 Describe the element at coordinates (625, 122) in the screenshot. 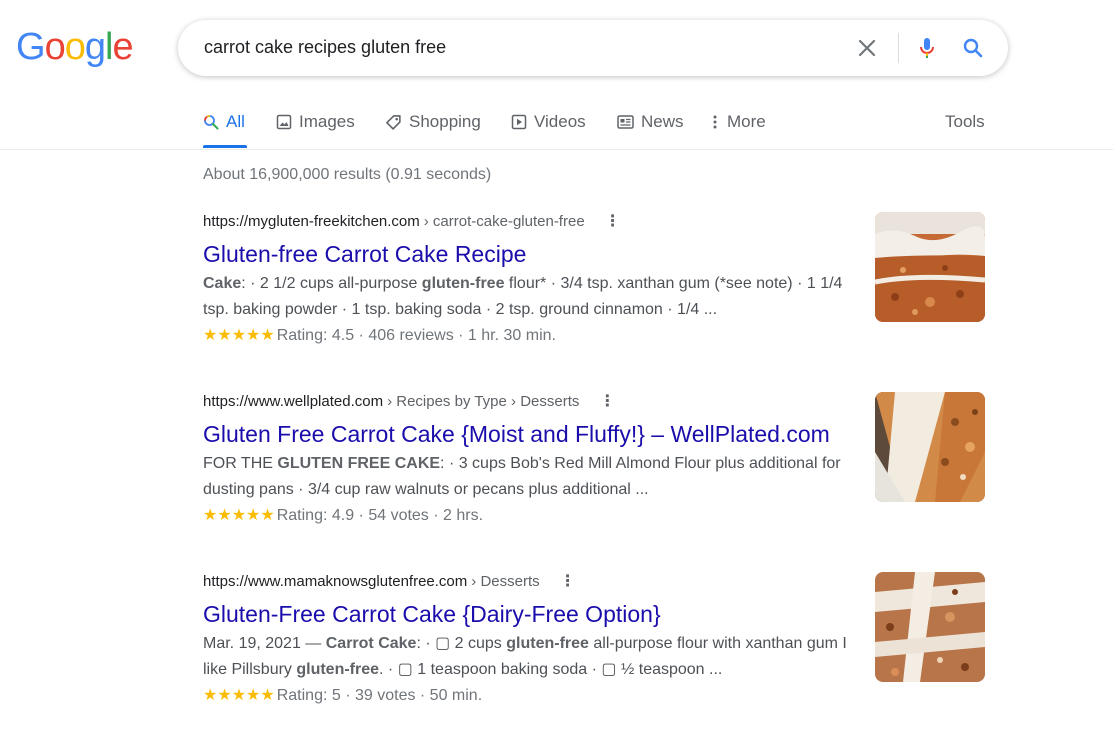

I see `newspaper-icon` at that location.